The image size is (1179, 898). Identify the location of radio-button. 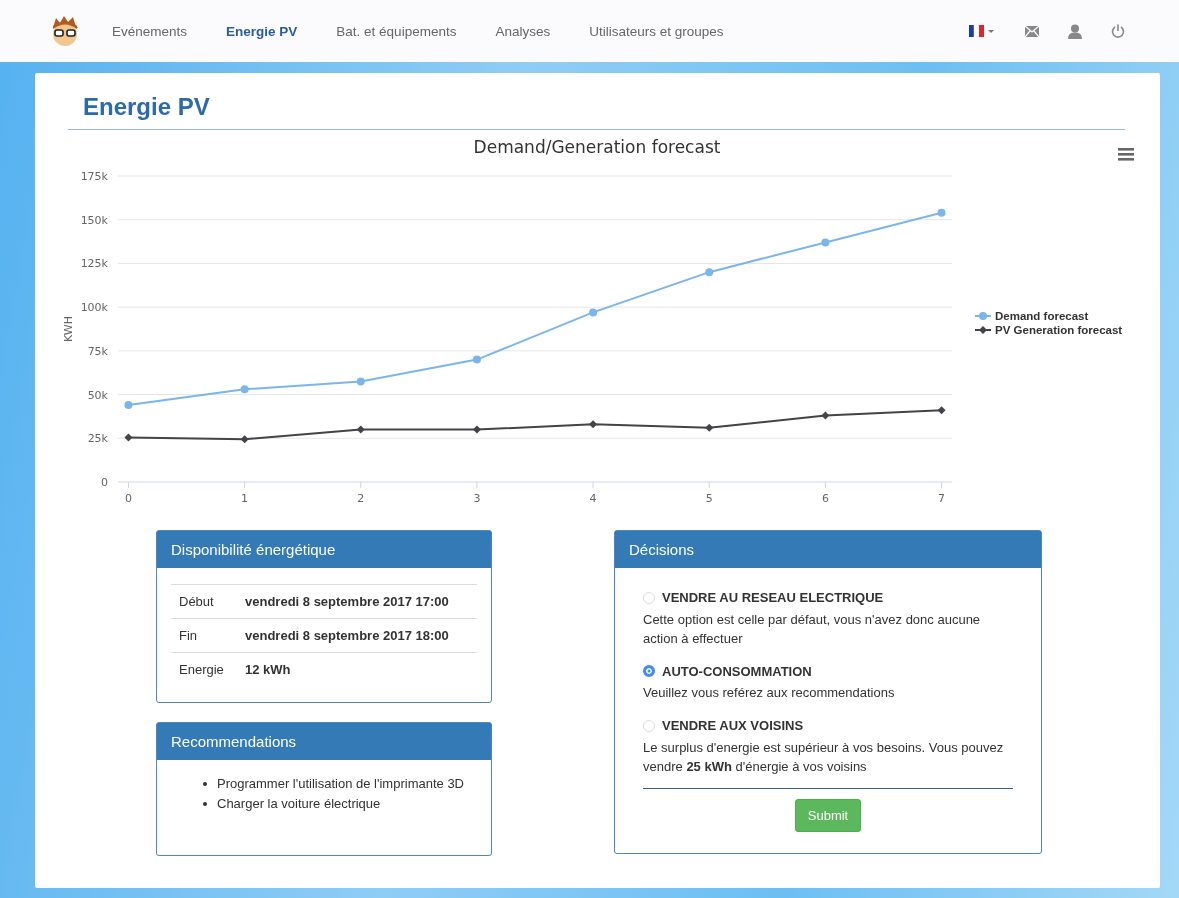
(649, 671).